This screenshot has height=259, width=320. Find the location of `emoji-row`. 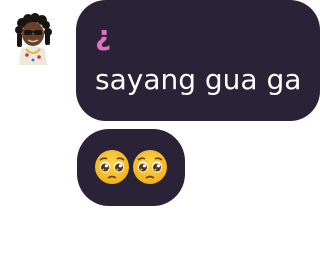

emoji-row is located at coordinates (131, 167).